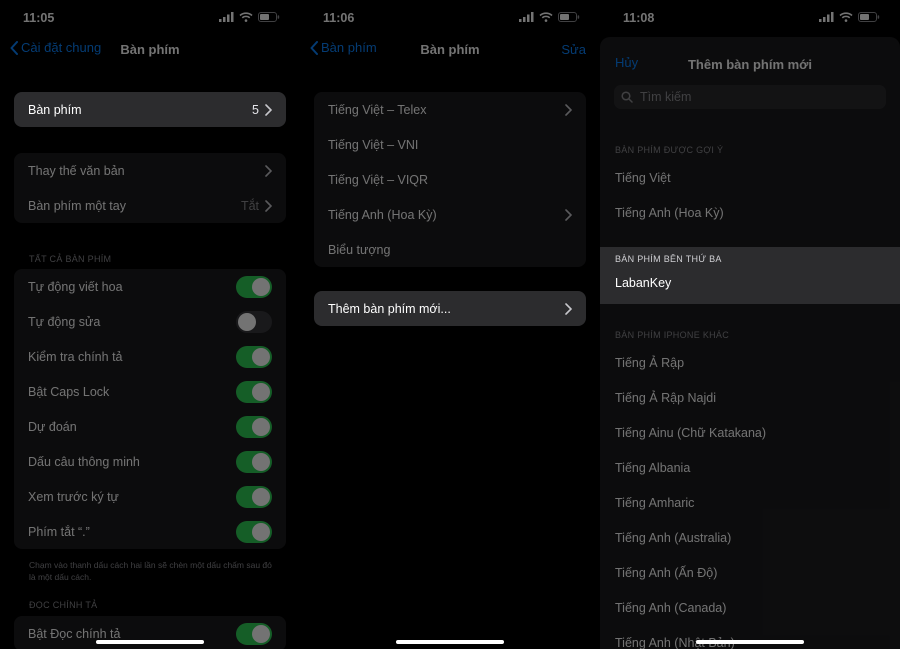 The height and width of the screenshot is (649, 900). What do you see at coordinates (150, 286) in the screenshot?
I see `toggle-row: Tự động viết hoa` at bounding box center [150, 286].